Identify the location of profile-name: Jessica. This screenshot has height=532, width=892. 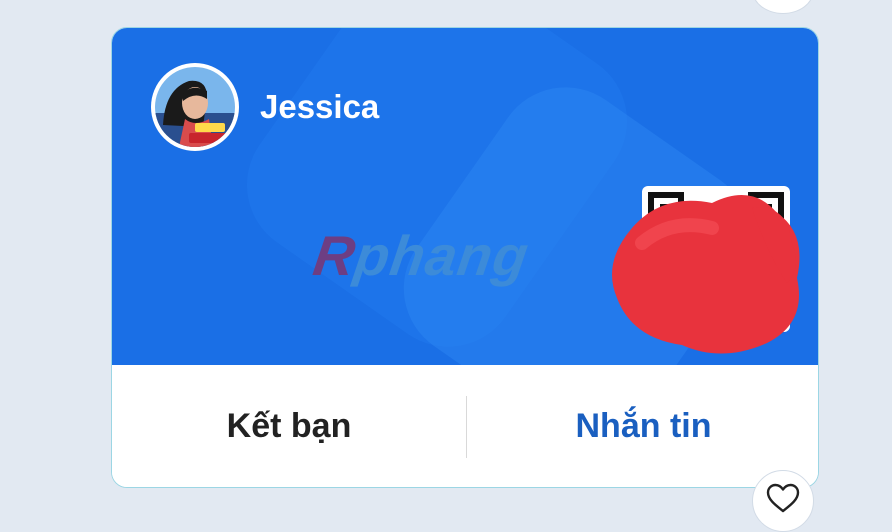
(320, 106).